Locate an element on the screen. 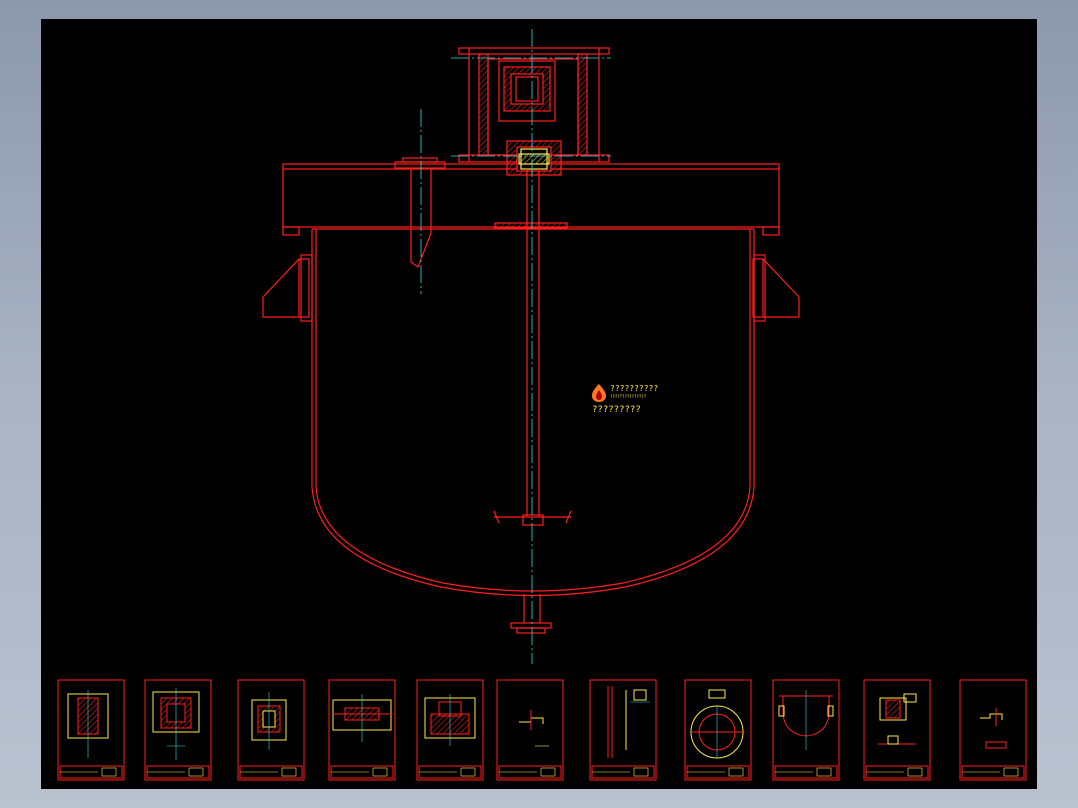 Image resolution: width=1078 pixels, height=808 pixels. sheet-thumbnails-strip is located at coordinates (542, 730).